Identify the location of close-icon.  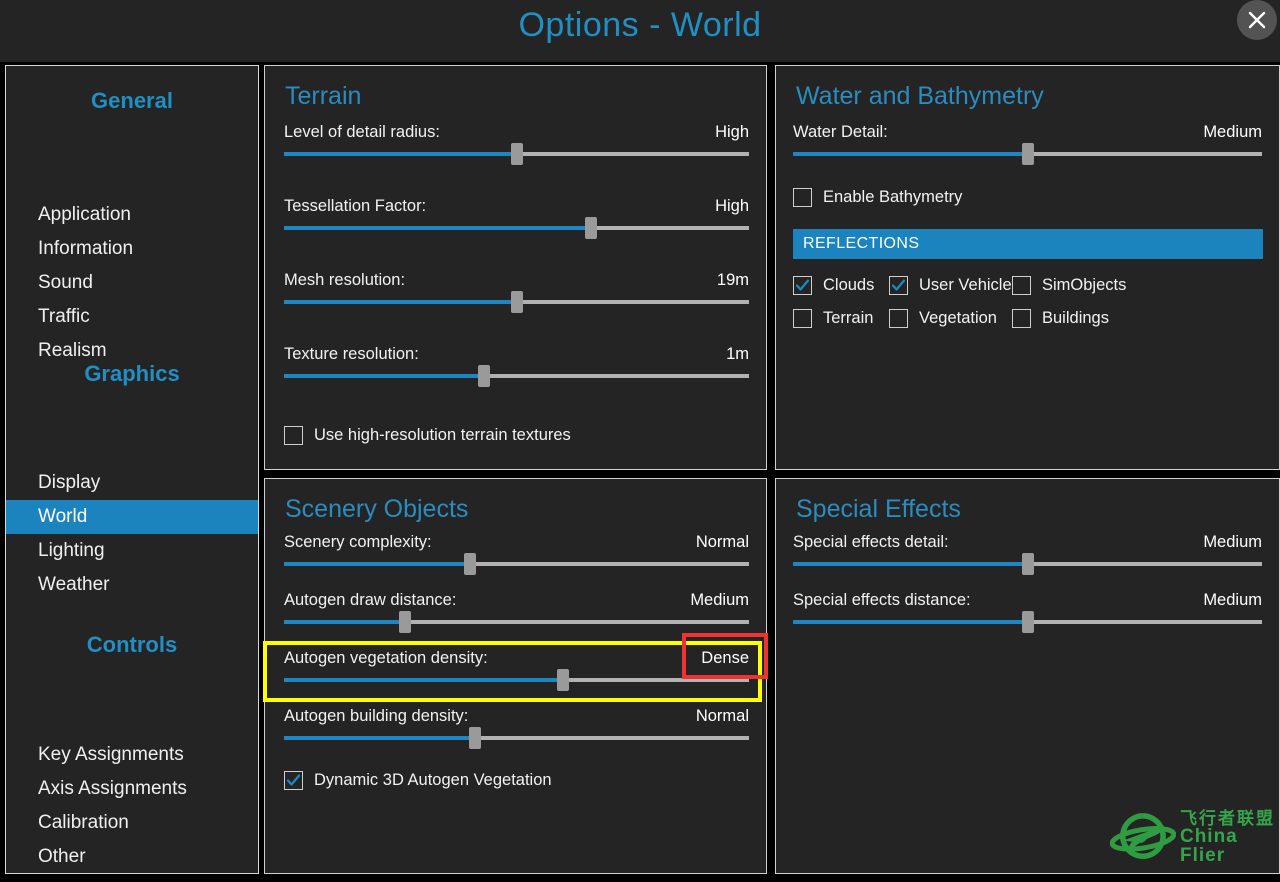
(1257, 20).